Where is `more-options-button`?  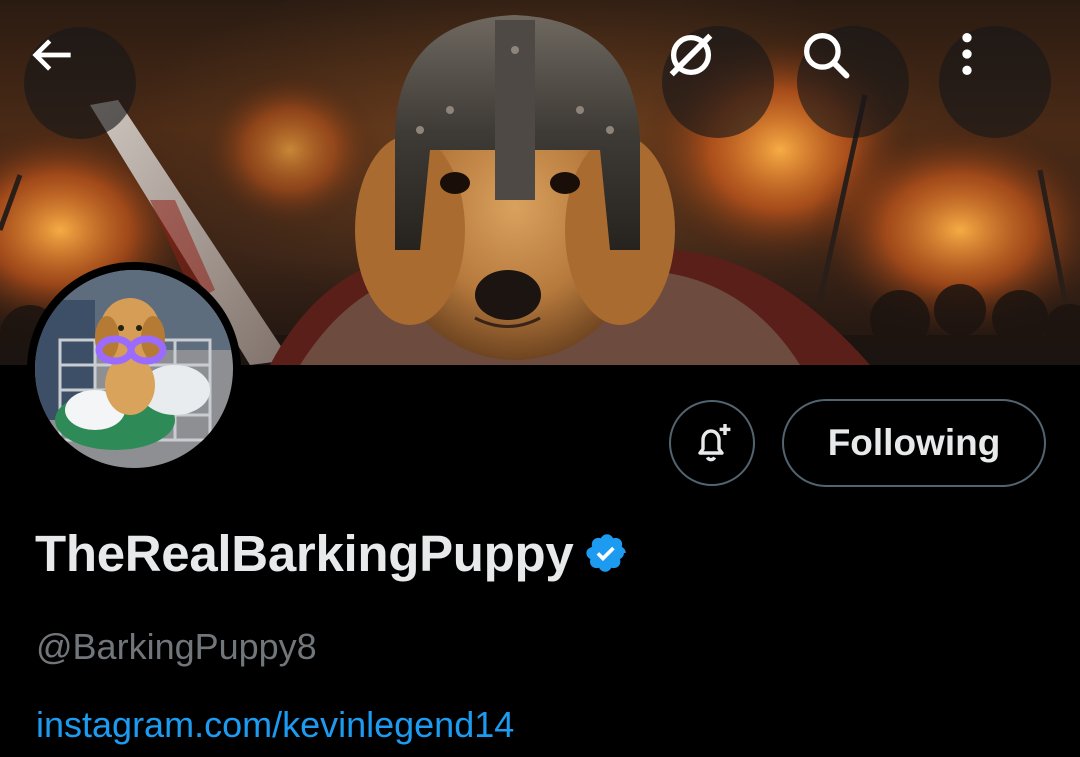 more-options-button is located at coordinates (995, 82).